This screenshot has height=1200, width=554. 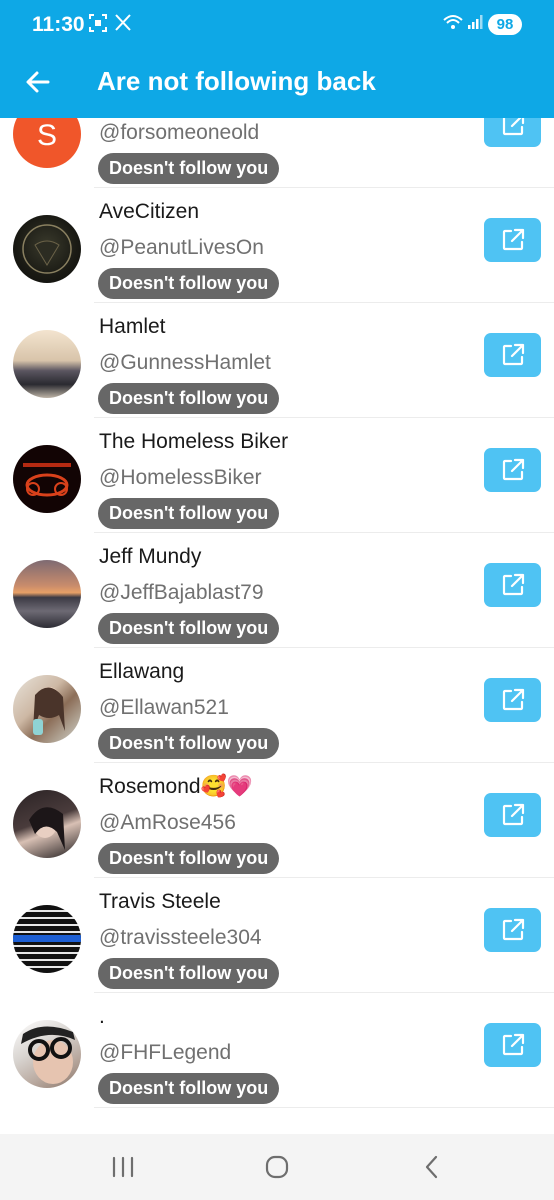 What do you see at coordinates (277, 705) in the screenshot?
I see `list-item: Ellawang @Ellawan521 Doesn't follow you` at bounding box center [277, 705].